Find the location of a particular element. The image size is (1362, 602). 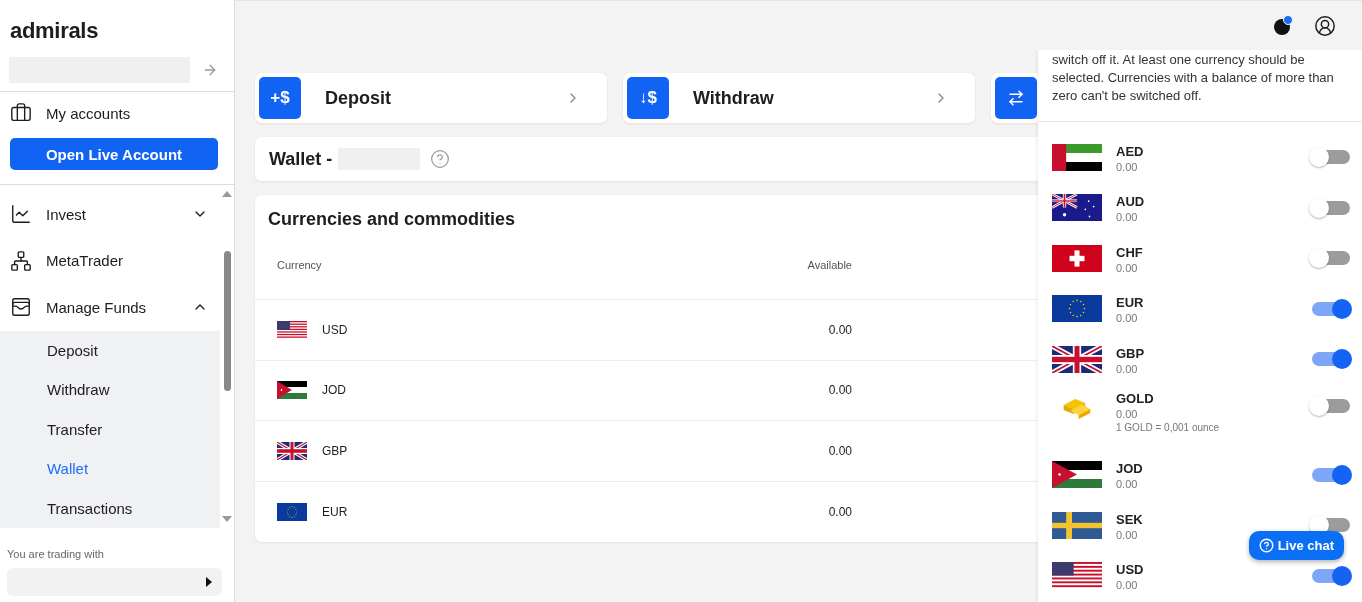

currency-code: AUD is located at coordinates (1130, 202).